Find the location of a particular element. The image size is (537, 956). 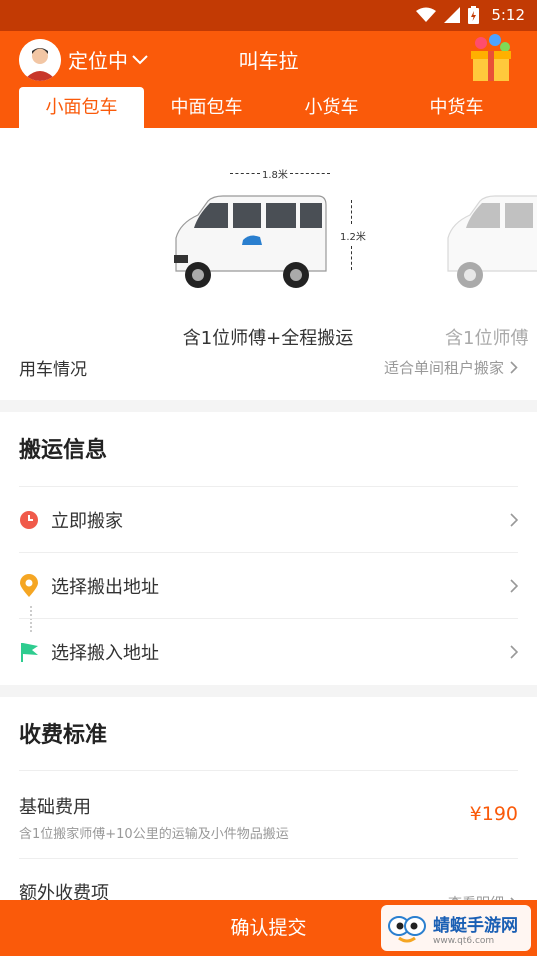

dragonfly-logo-icon is located at coordinates (407, 929).